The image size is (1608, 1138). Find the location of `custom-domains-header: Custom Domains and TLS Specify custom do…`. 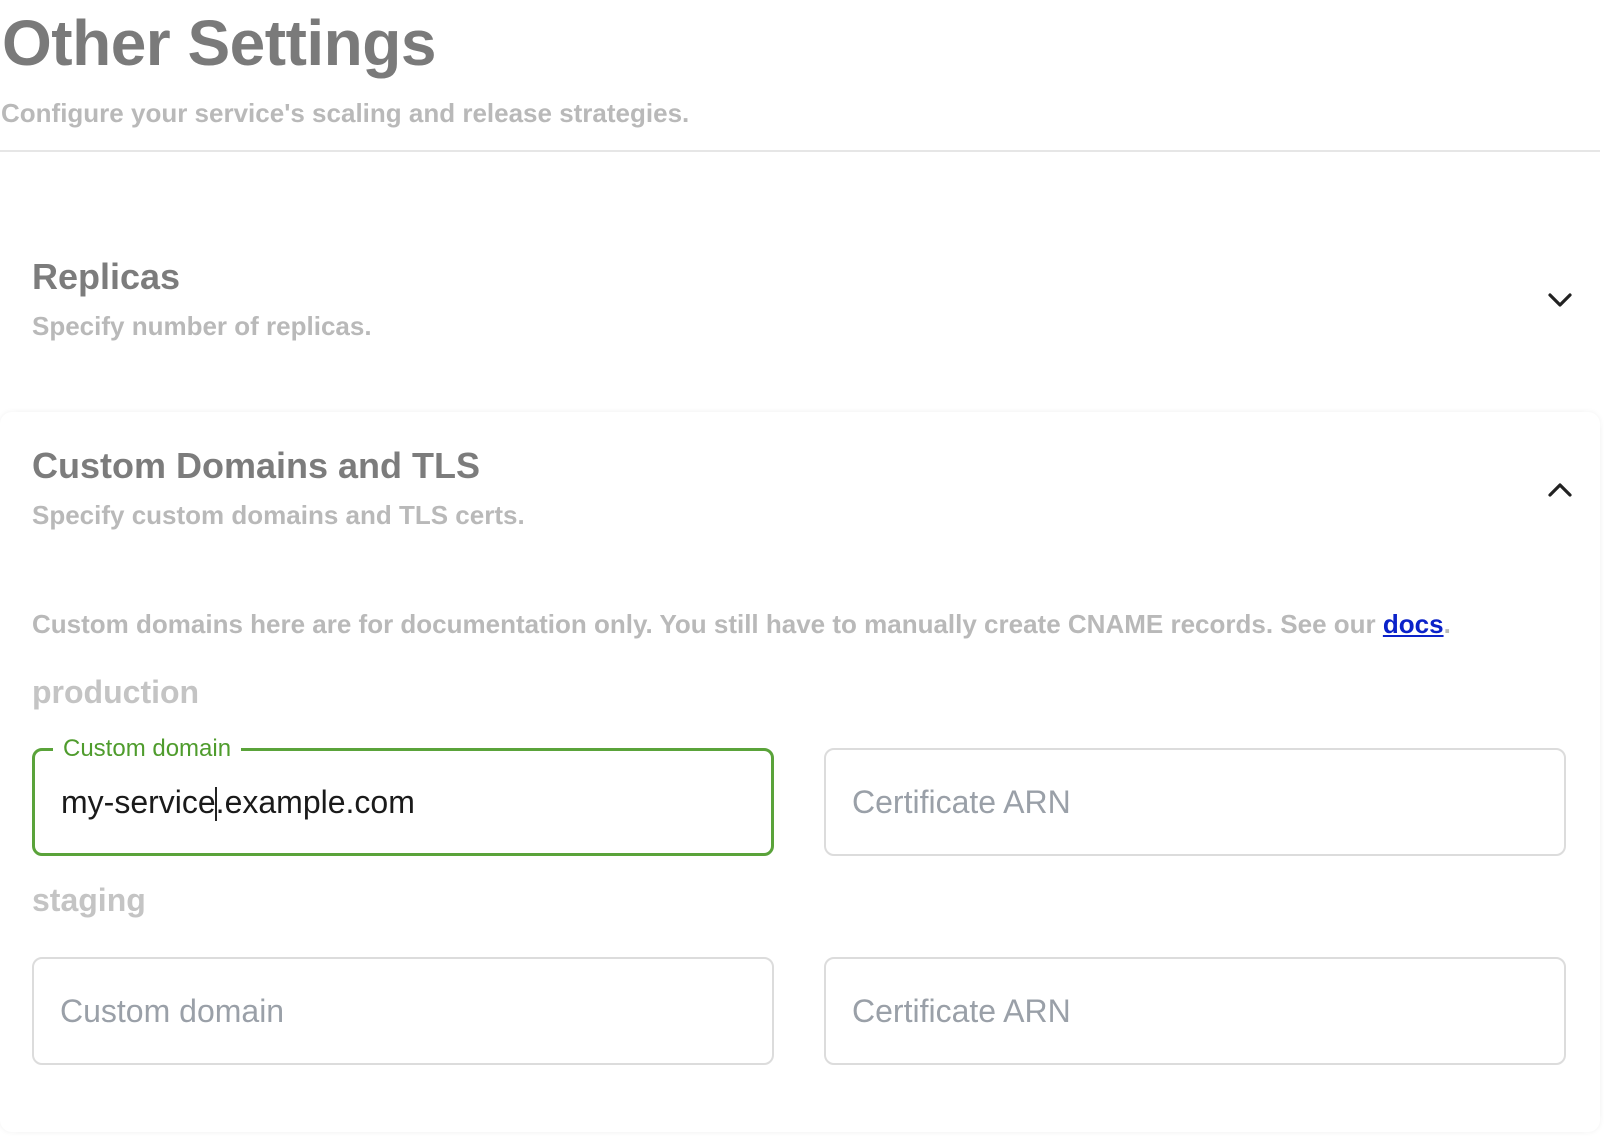

custom-domains-header: Custom Domains and TLS Specify custom do… is located at coordinates (800, 487).